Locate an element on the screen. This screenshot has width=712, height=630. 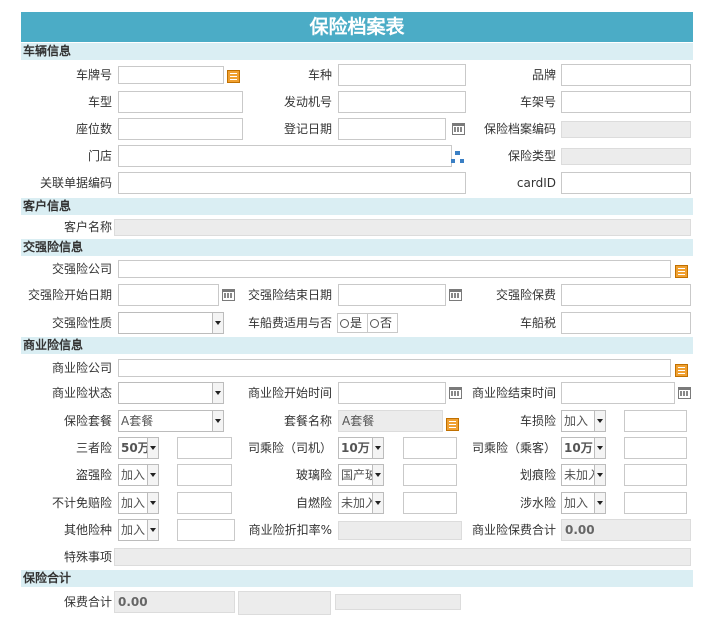
org-tree-icon is located at coordinates (458, 157).